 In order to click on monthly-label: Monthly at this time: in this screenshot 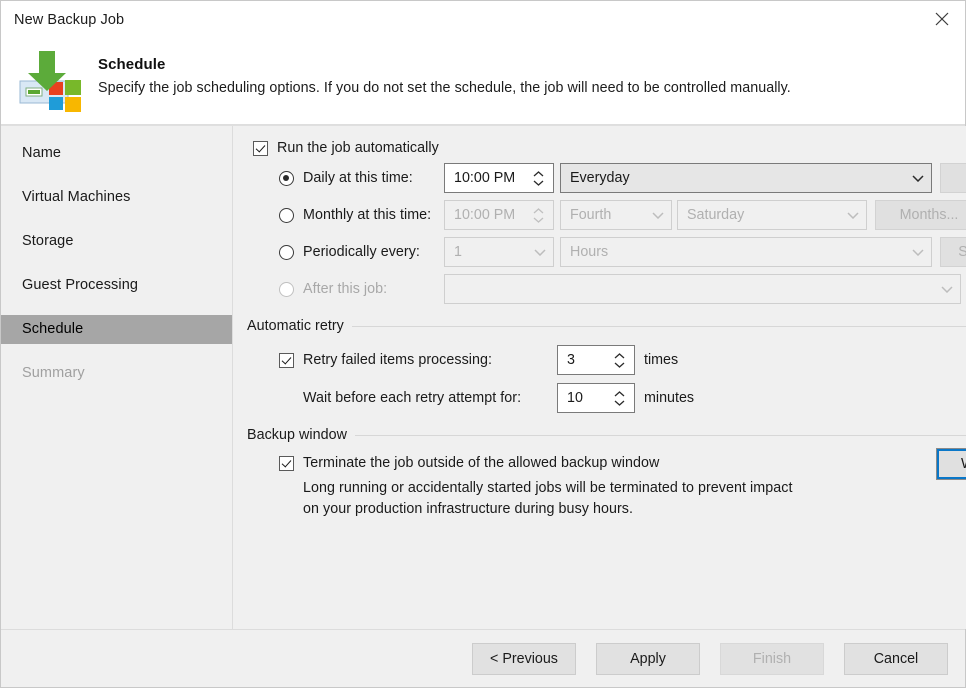, I will do `click(367, 215)`.